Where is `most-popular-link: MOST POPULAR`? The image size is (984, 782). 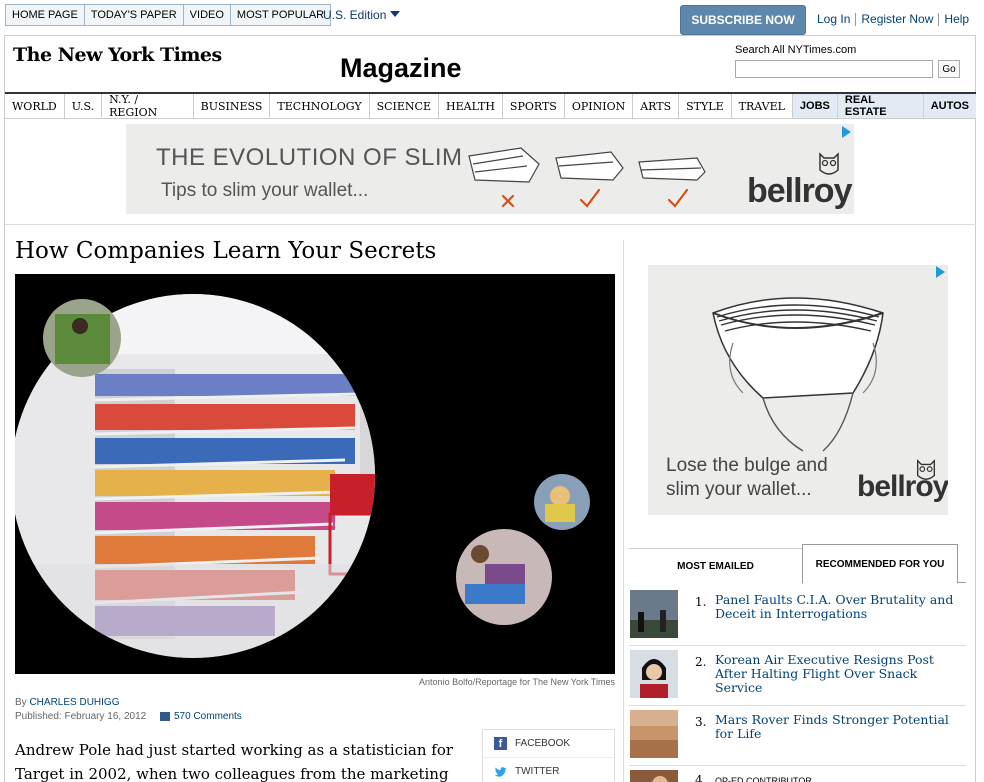
most-popular-link: MOST POPULAR is located at coordinates (280, 15).